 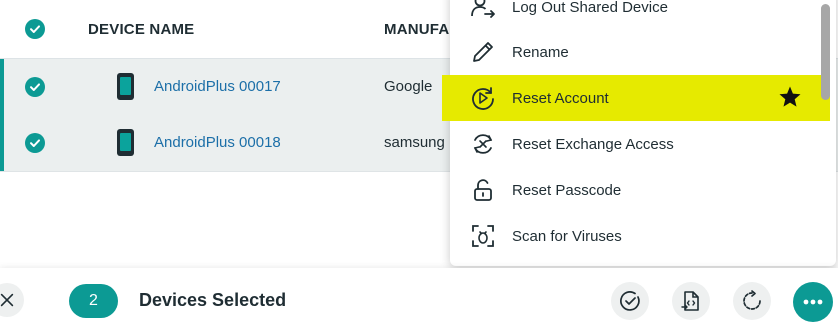 I want to click on deploy-script-button, so click(x=691, y=301).